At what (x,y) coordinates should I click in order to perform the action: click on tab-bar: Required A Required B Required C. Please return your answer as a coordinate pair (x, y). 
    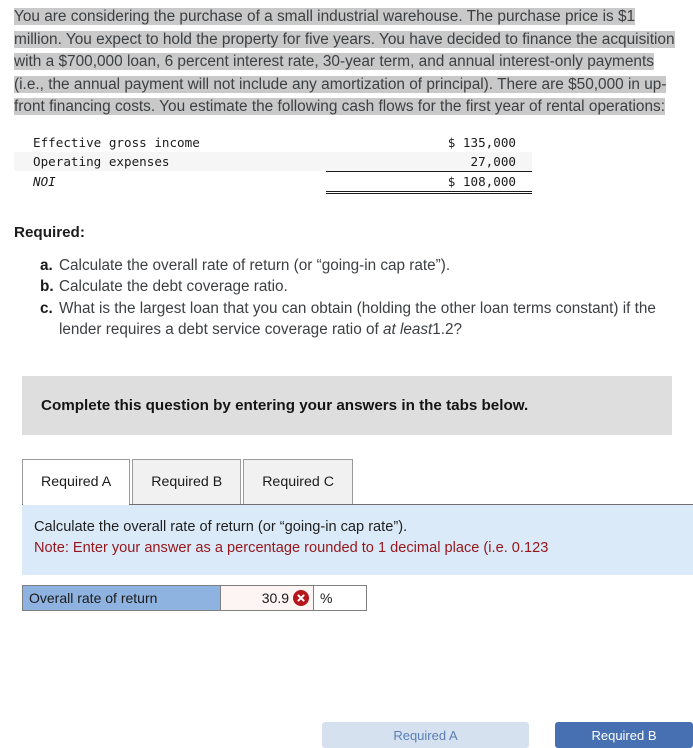
    Looking at the image, I should click on (357, 482).